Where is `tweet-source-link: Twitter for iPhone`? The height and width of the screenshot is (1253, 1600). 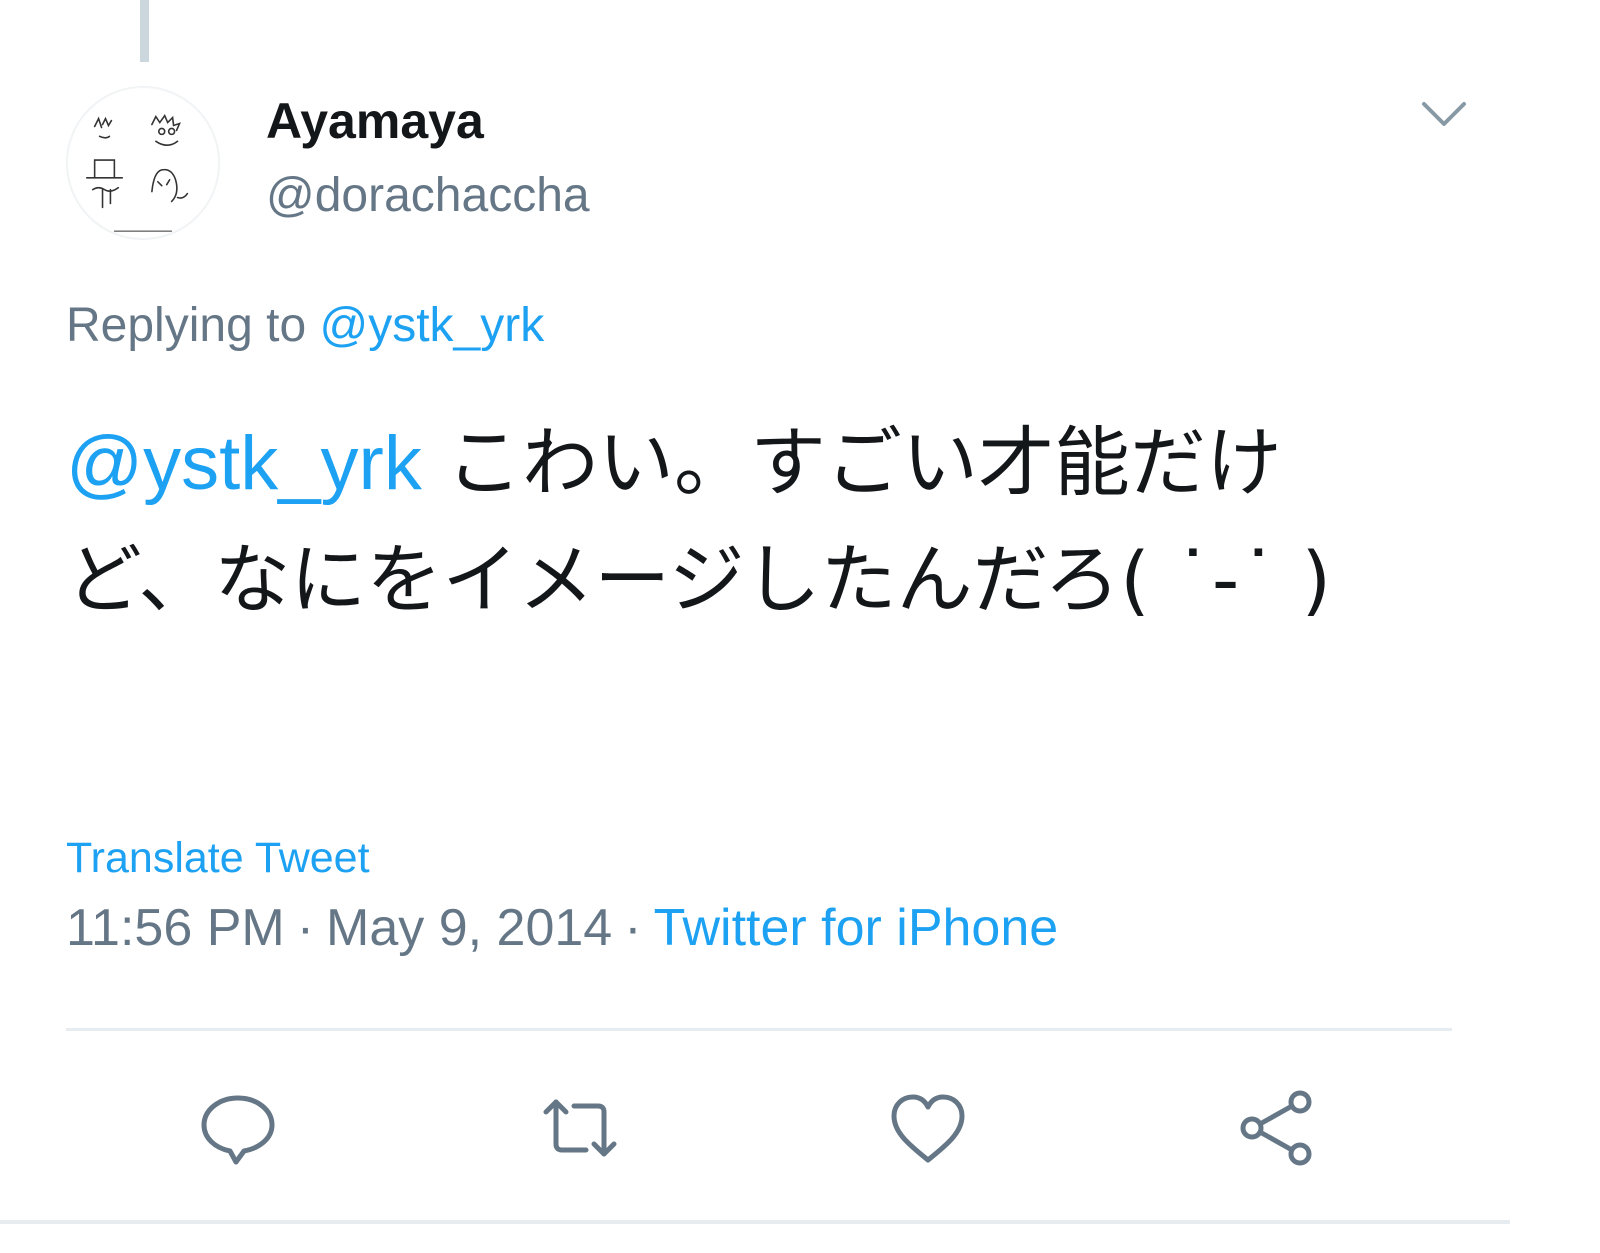
tweet-source-link: Twitter for iPhone is located at coordinates (856, 928).